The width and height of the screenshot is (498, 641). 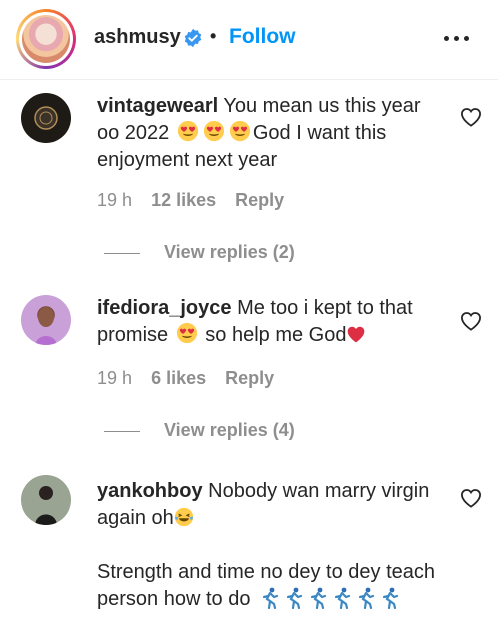 I want to click on profile-avatar, so click(x=46, y=39).